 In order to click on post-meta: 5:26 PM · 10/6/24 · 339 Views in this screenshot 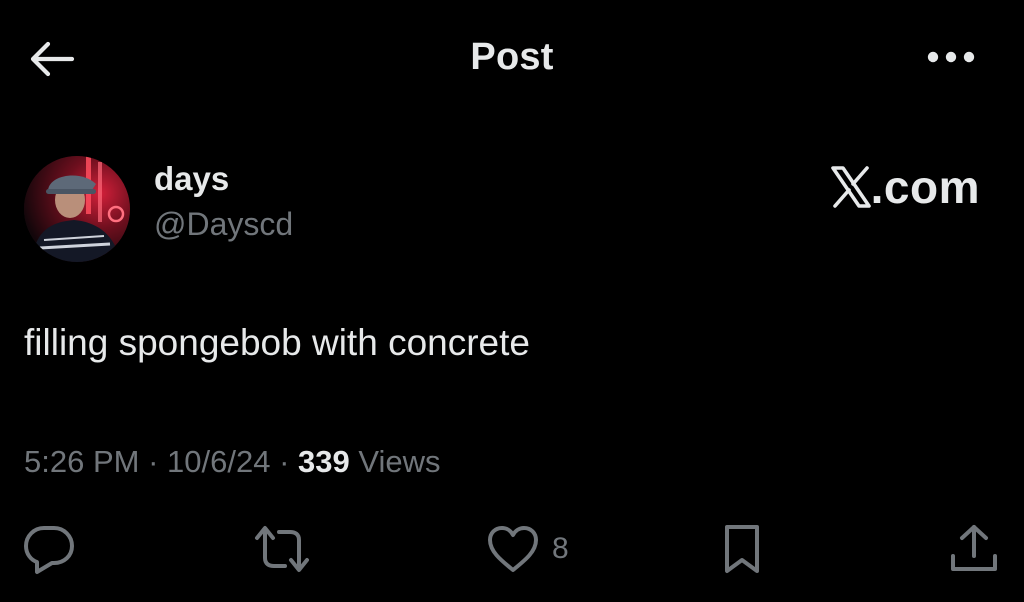, I will do `click(232, 462)`.